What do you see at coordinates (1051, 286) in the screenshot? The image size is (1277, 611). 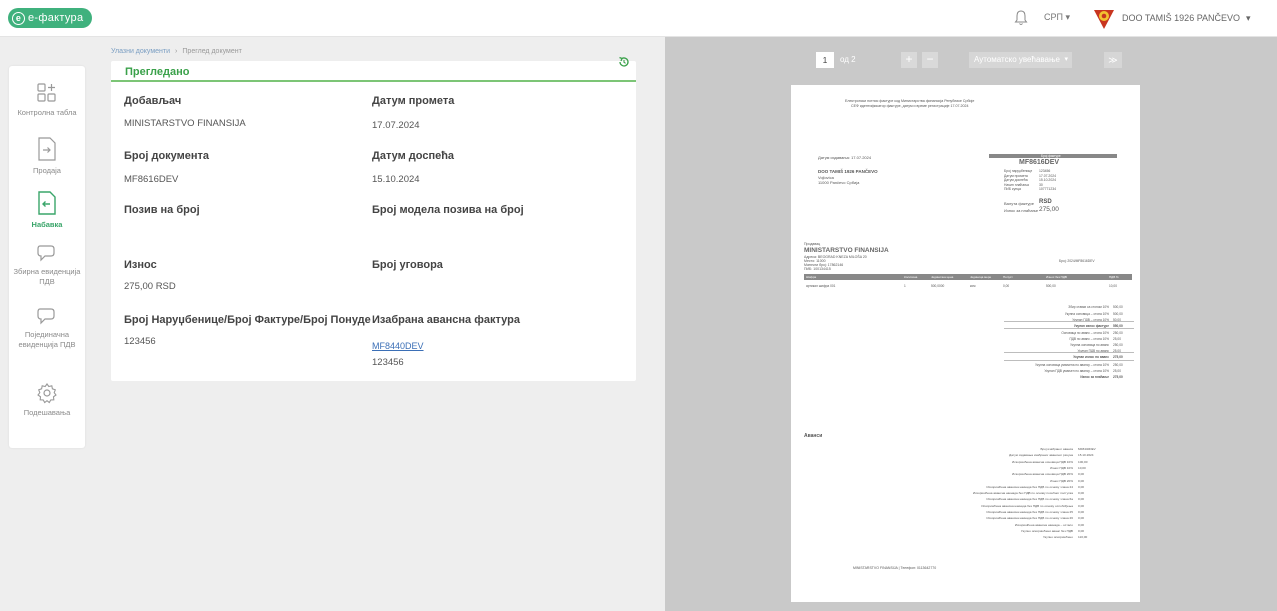 I see `pdf-table-cell: 500,00` at bounding box center [1051, 286].